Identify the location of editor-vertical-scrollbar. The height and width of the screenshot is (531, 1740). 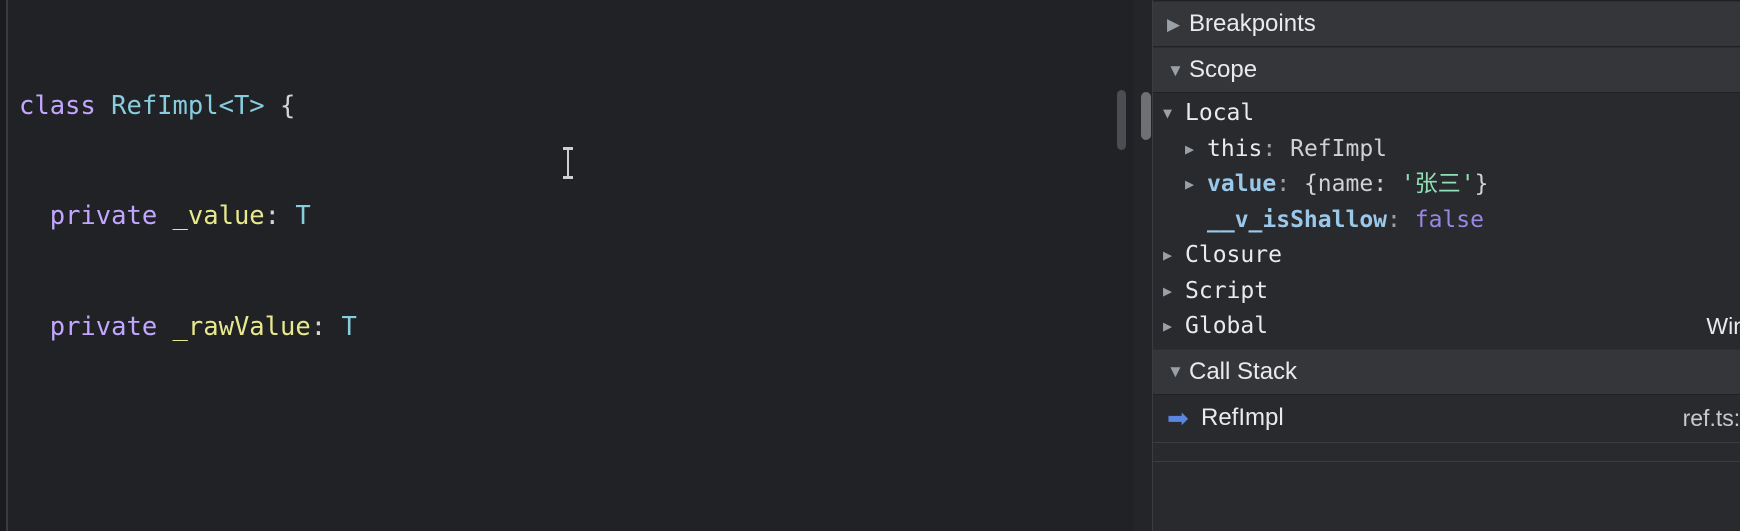
(1121, 120).